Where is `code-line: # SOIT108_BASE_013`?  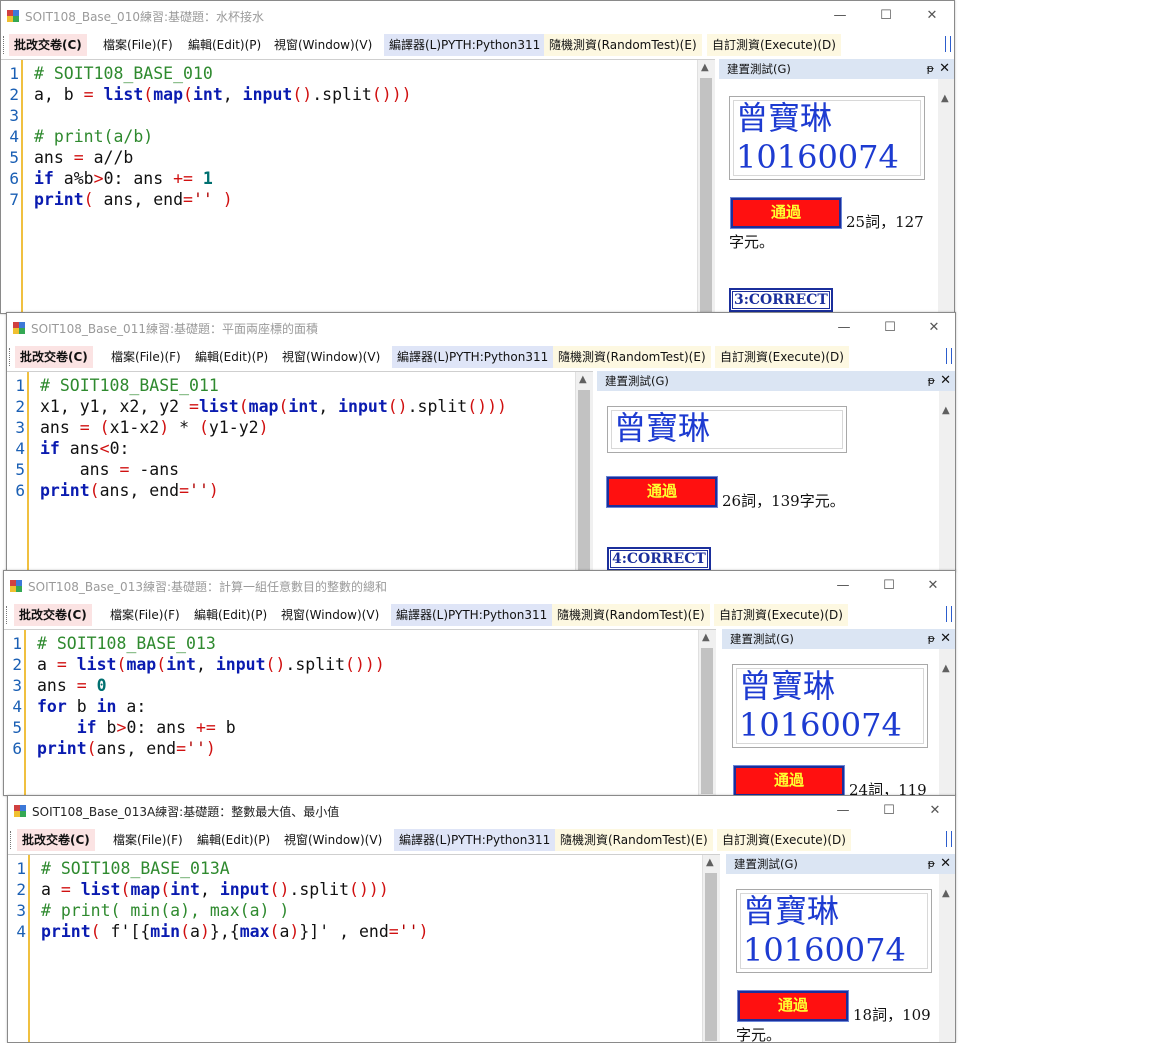
code-line: # SOIT108_BASE_013 is located at coordinates (126, 643).